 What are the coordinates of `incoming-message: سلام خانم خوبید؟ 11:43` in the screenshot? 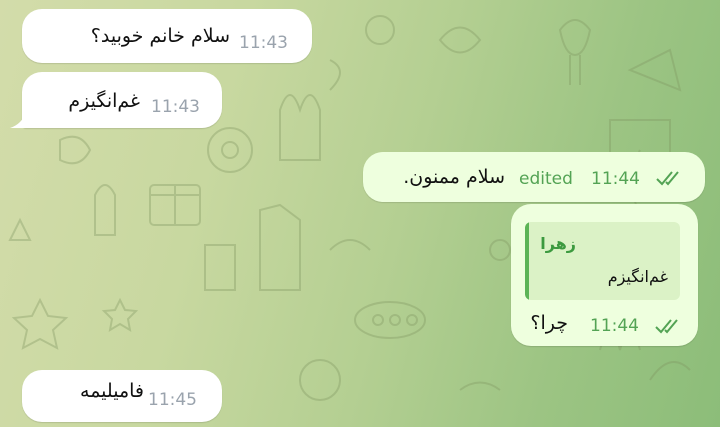 It's located at (167, 36).